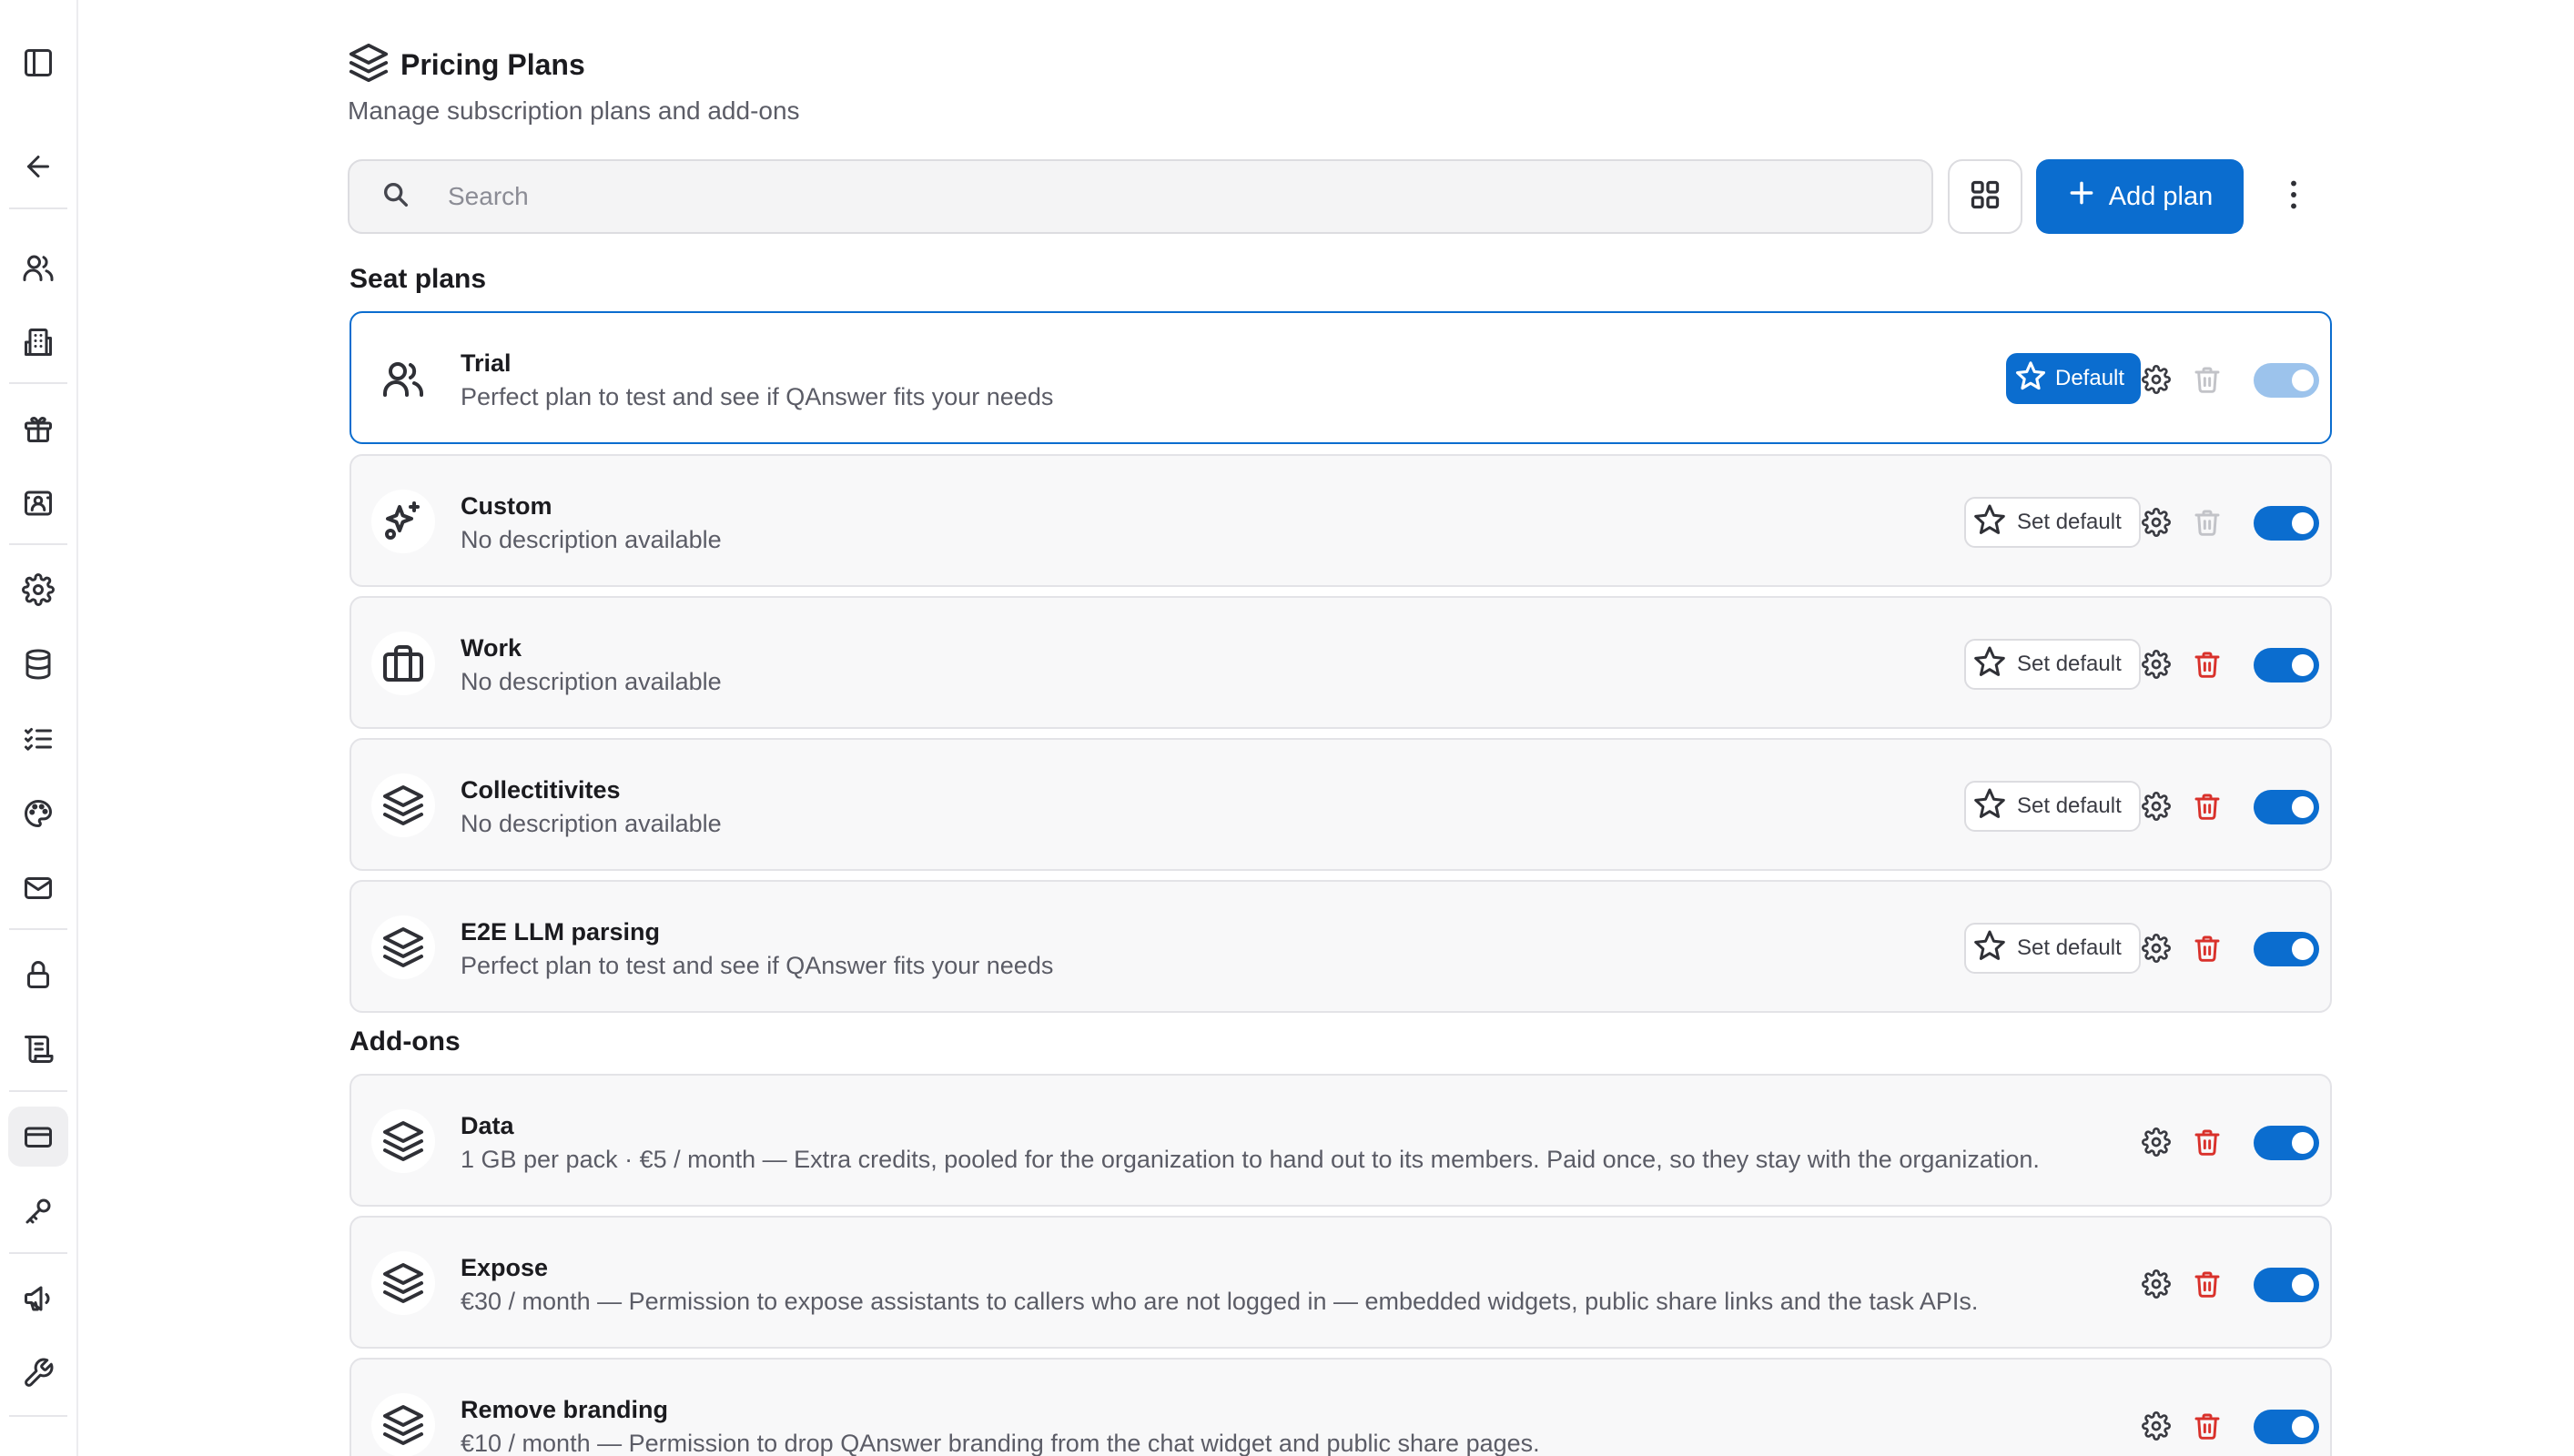 The width and height of the screenshot is (2574, 1456). I want to click on plan-name: E2E LLM parsing, so click(561, 932).